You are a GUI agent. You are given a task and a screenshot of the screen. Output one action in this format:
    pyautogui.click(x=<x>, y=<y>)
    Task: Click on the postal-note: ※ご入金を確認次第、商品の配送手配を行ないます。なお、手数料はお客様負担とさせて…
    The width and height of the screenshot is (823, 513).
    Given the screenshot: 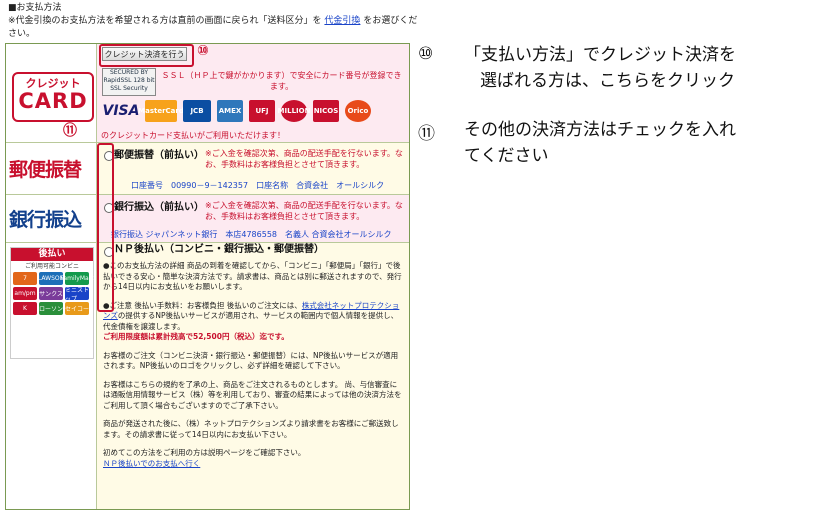 What is the action you would take?
    pyautogui.click(x=304, y=159)
    